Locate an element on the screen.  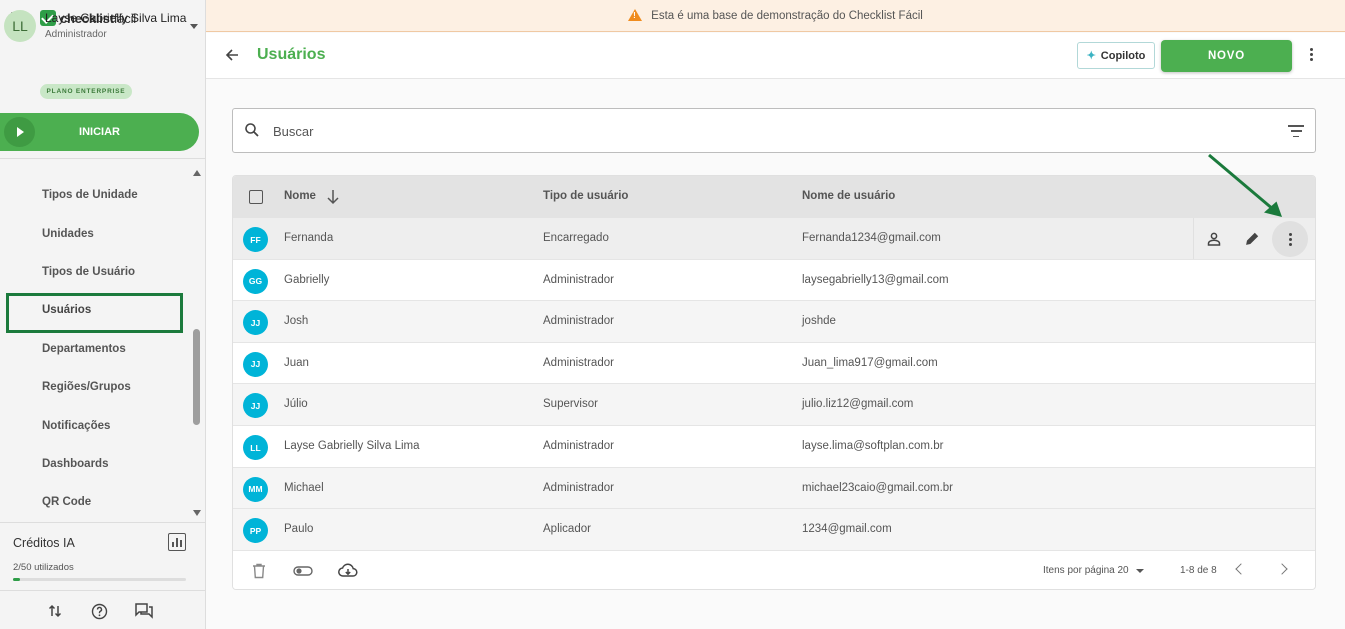
sidebar-item-unidades: Unidades is located at coordinates (95, 233).